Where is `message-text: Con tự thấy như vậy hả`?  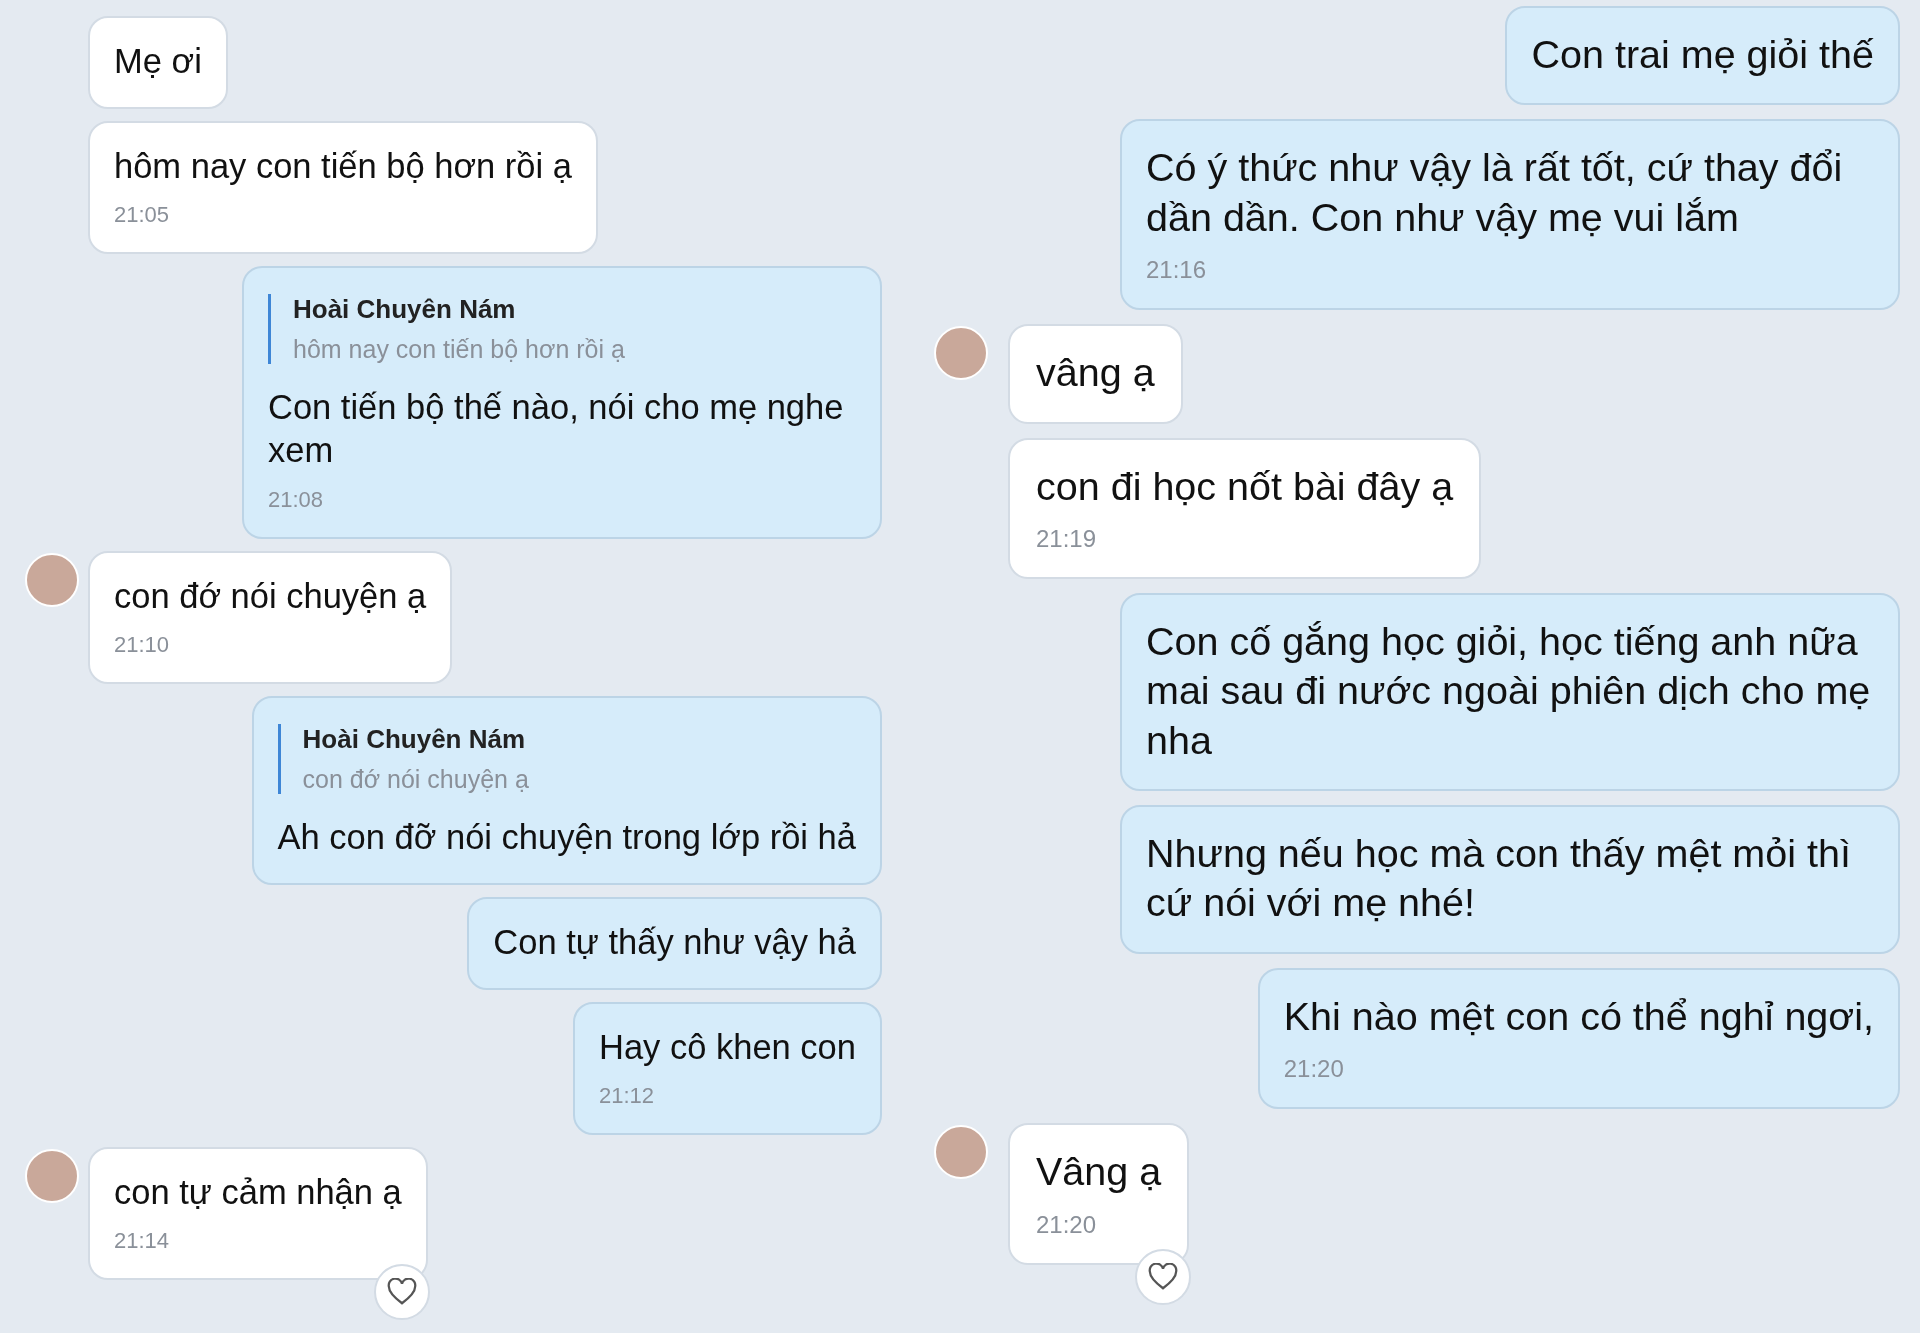
message-text: Con tự thấy như vậy hả is located at coordinates (674, 942).